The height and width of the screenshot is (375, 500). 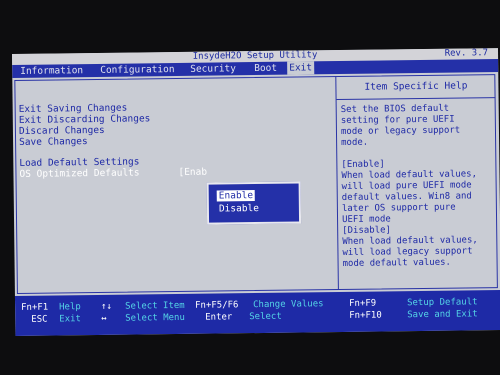 I want to click on popup-option-enable: Enable, so click(x=236, y=196).